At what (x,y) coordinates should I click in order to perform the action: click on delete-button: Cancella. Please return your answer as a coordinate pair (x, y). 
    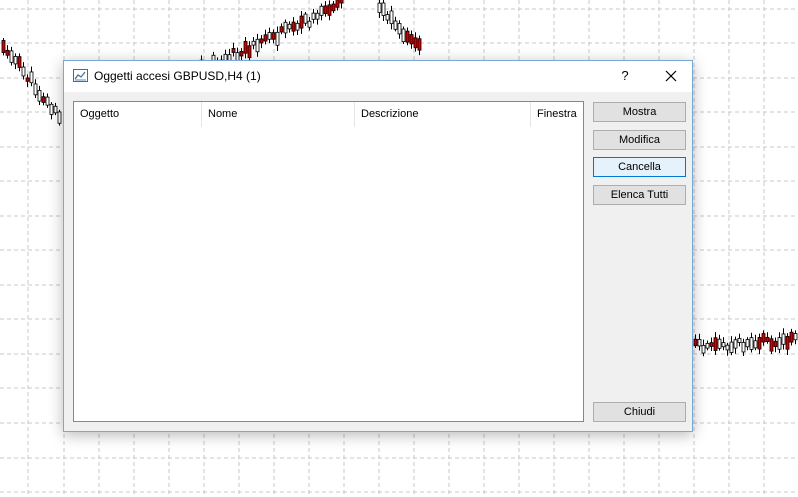
    Looking at the image, I should click on (639, 167).